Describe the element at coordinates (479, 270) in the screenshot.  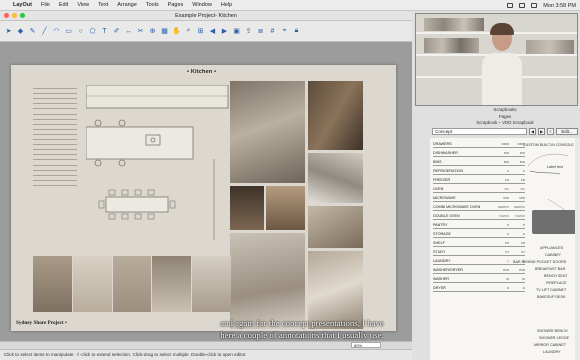
I see `scrapbook-row: WASHER/DRYER W/D W/D` at that location.